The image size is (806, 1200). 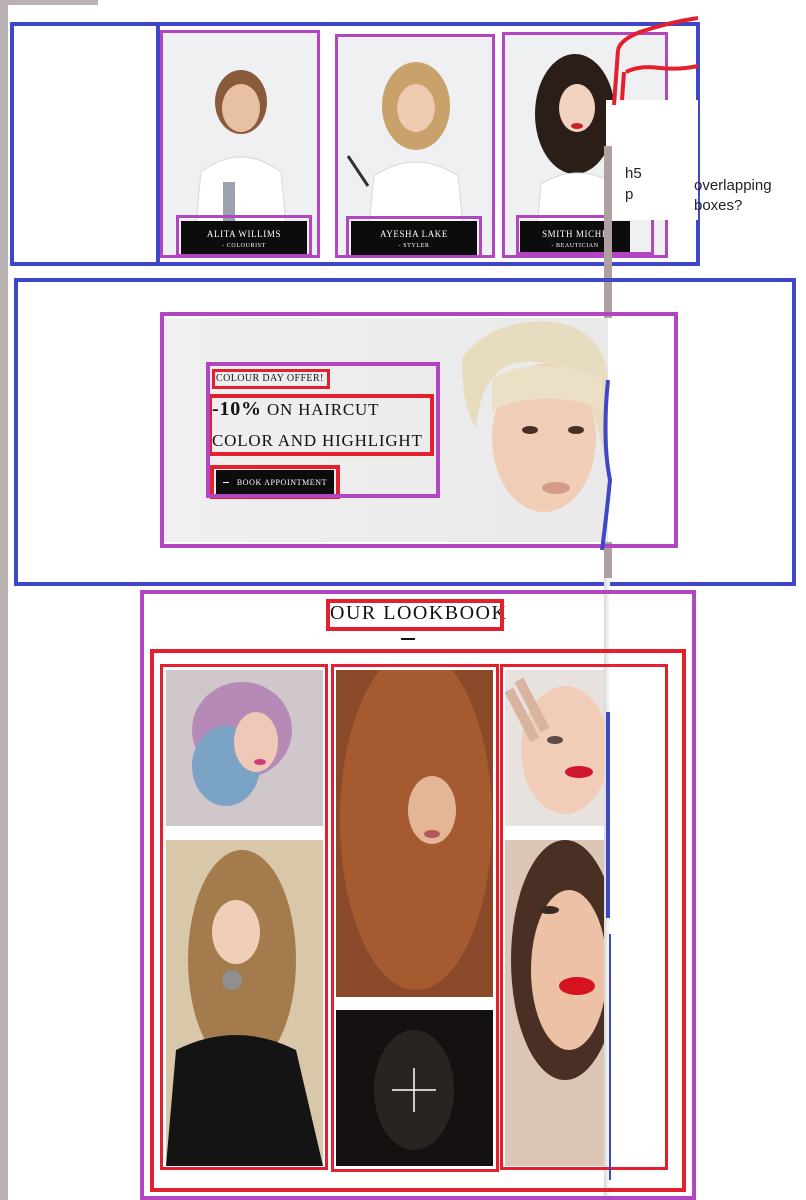 I want to click on offer-text-outline, so click(x=323, y=430).